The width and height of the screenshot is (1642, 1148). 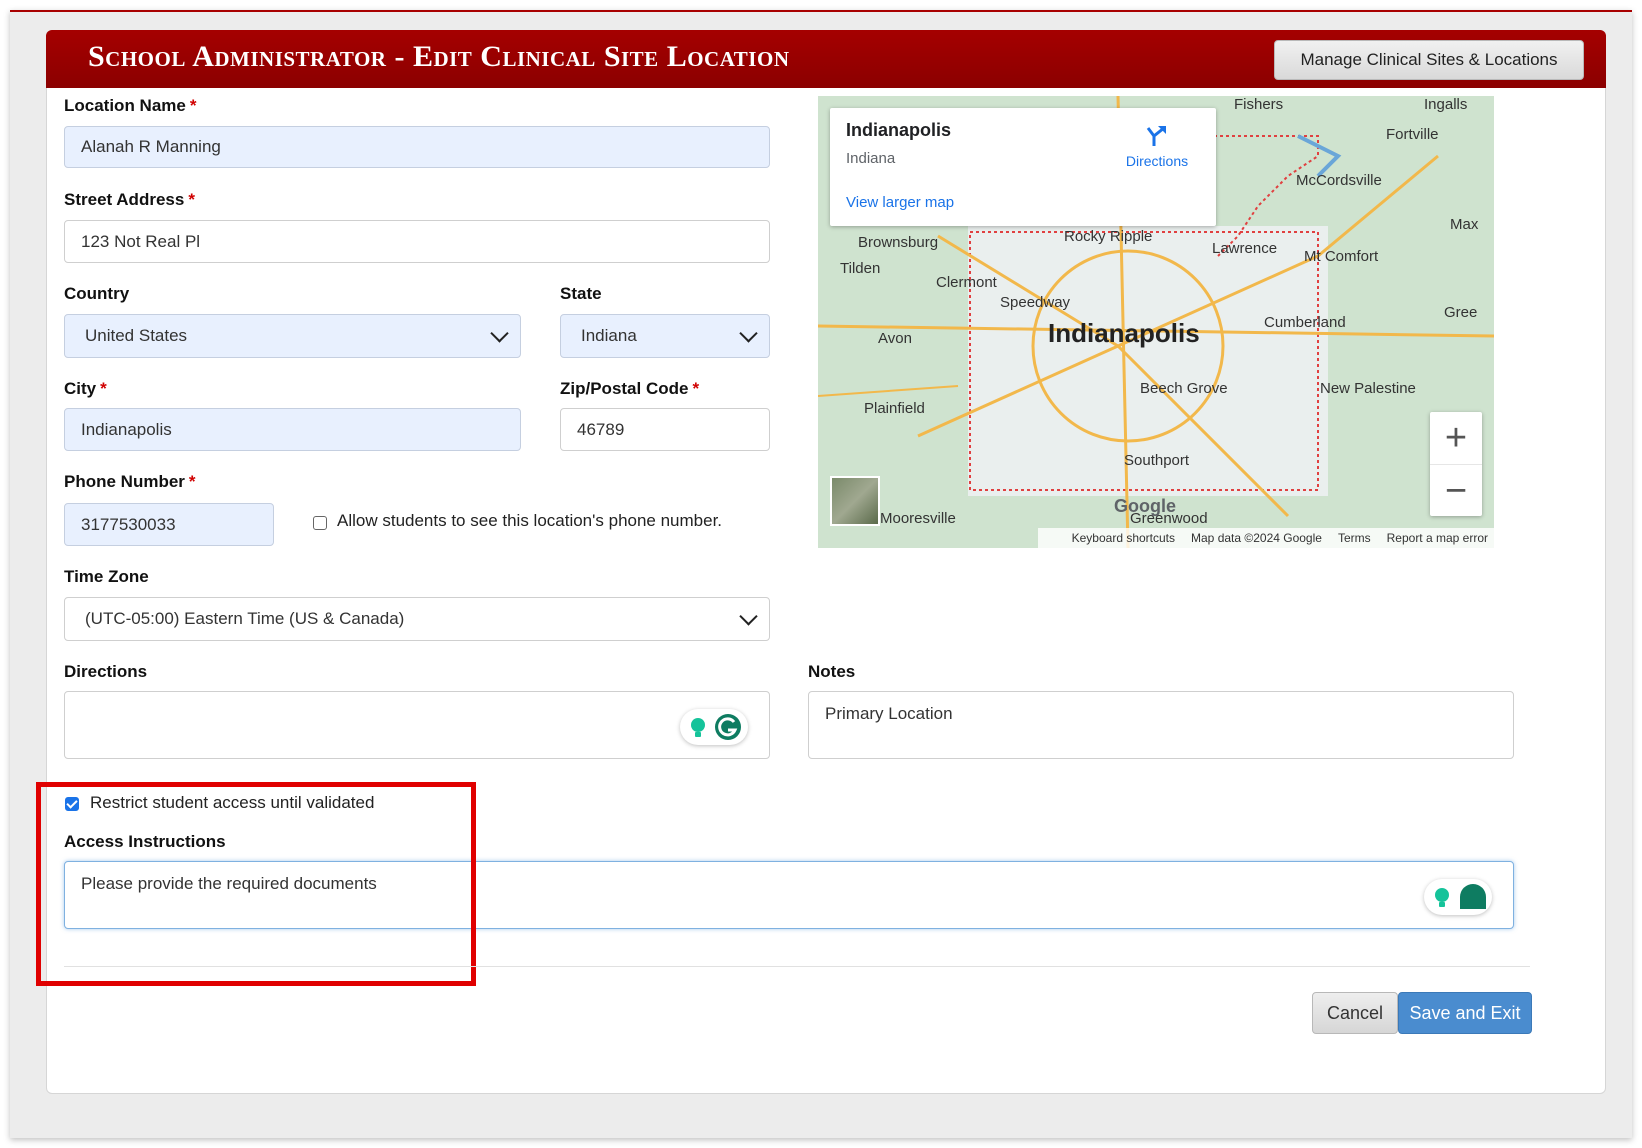 What do you see at coordinates (106, 576) in the screenshot?
I see `time-zone-label: Time Zone` at bounding box center [106, 576].